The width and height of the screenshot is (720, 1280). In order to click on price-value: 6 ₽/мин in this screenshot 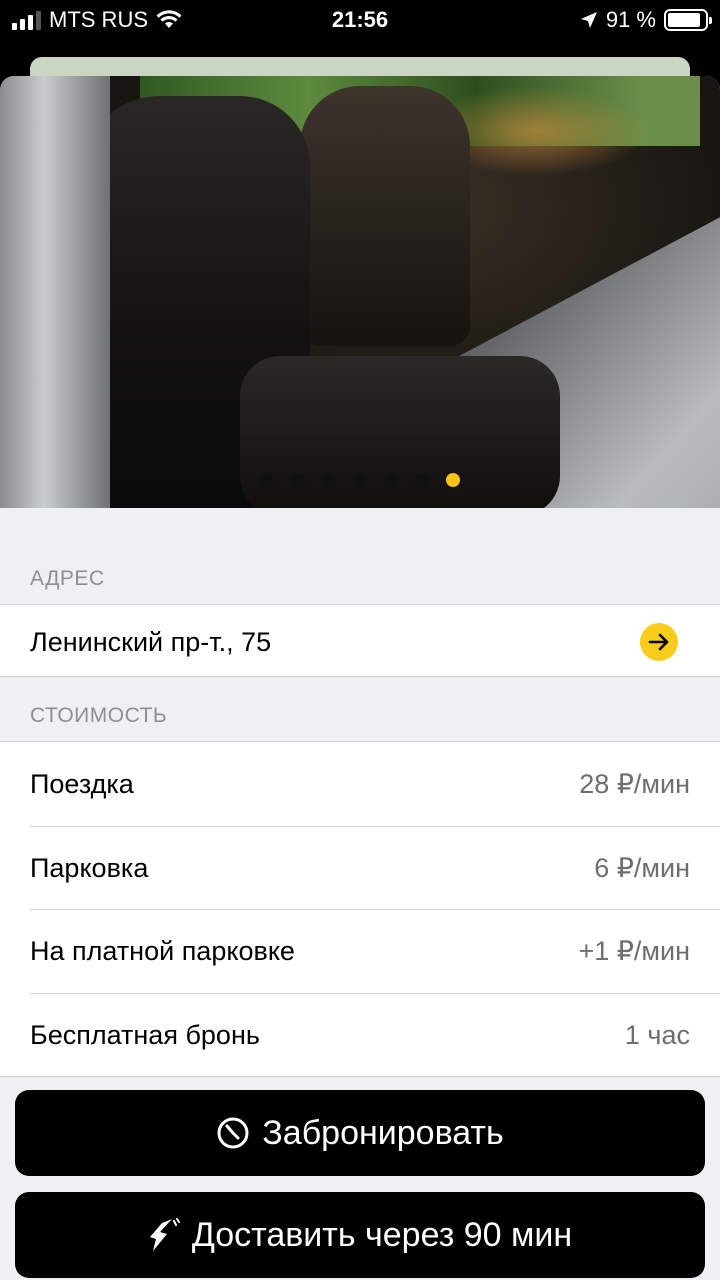, I will do `click(642, 867)`.